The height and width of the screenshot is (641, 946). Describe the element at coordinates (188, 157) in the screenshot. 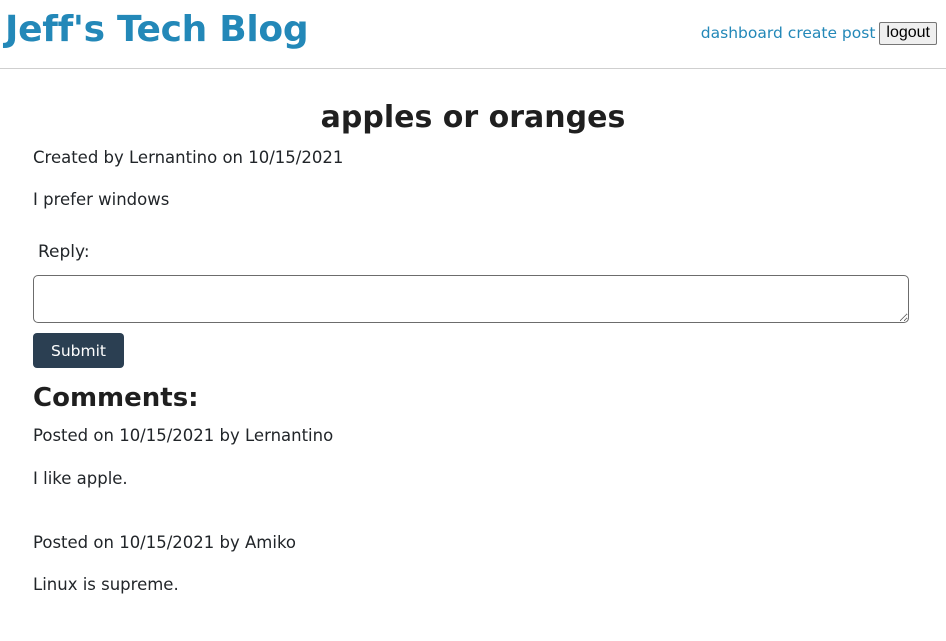

I see `post-meta: Created by Lernantino on 10/15/2021` at that location.